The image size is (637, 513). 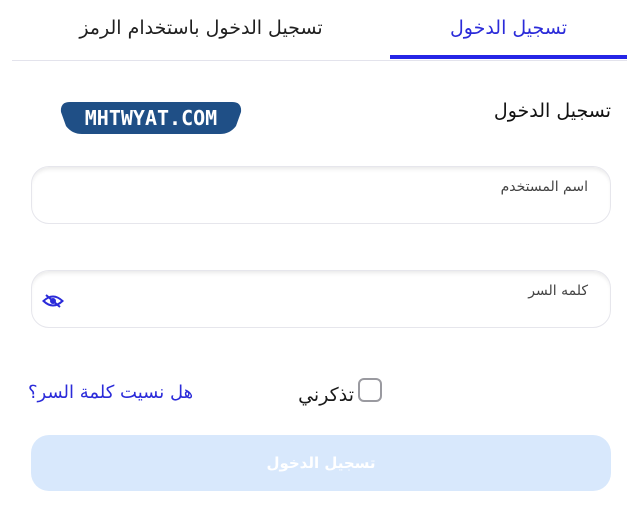 I want to click on remember-label: تذكرني, so click(x=326, y=395).